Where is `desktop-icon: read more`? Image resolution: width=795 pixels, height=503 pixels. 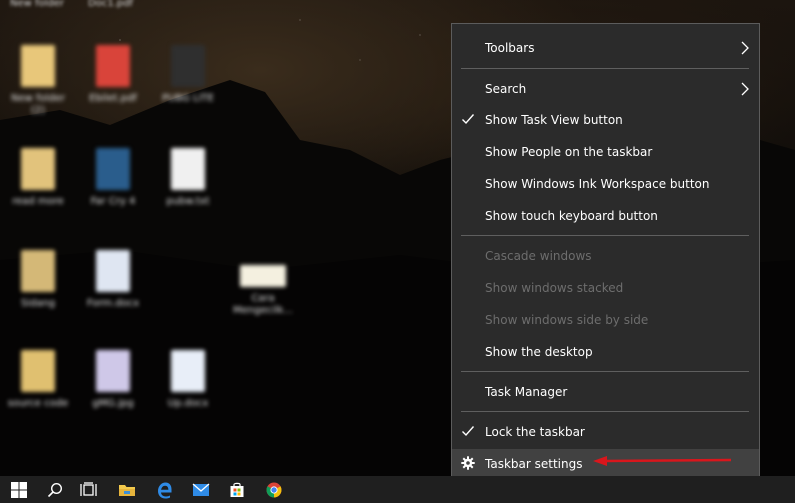 desktop-icon: read more is located at coordinates (38, 178).